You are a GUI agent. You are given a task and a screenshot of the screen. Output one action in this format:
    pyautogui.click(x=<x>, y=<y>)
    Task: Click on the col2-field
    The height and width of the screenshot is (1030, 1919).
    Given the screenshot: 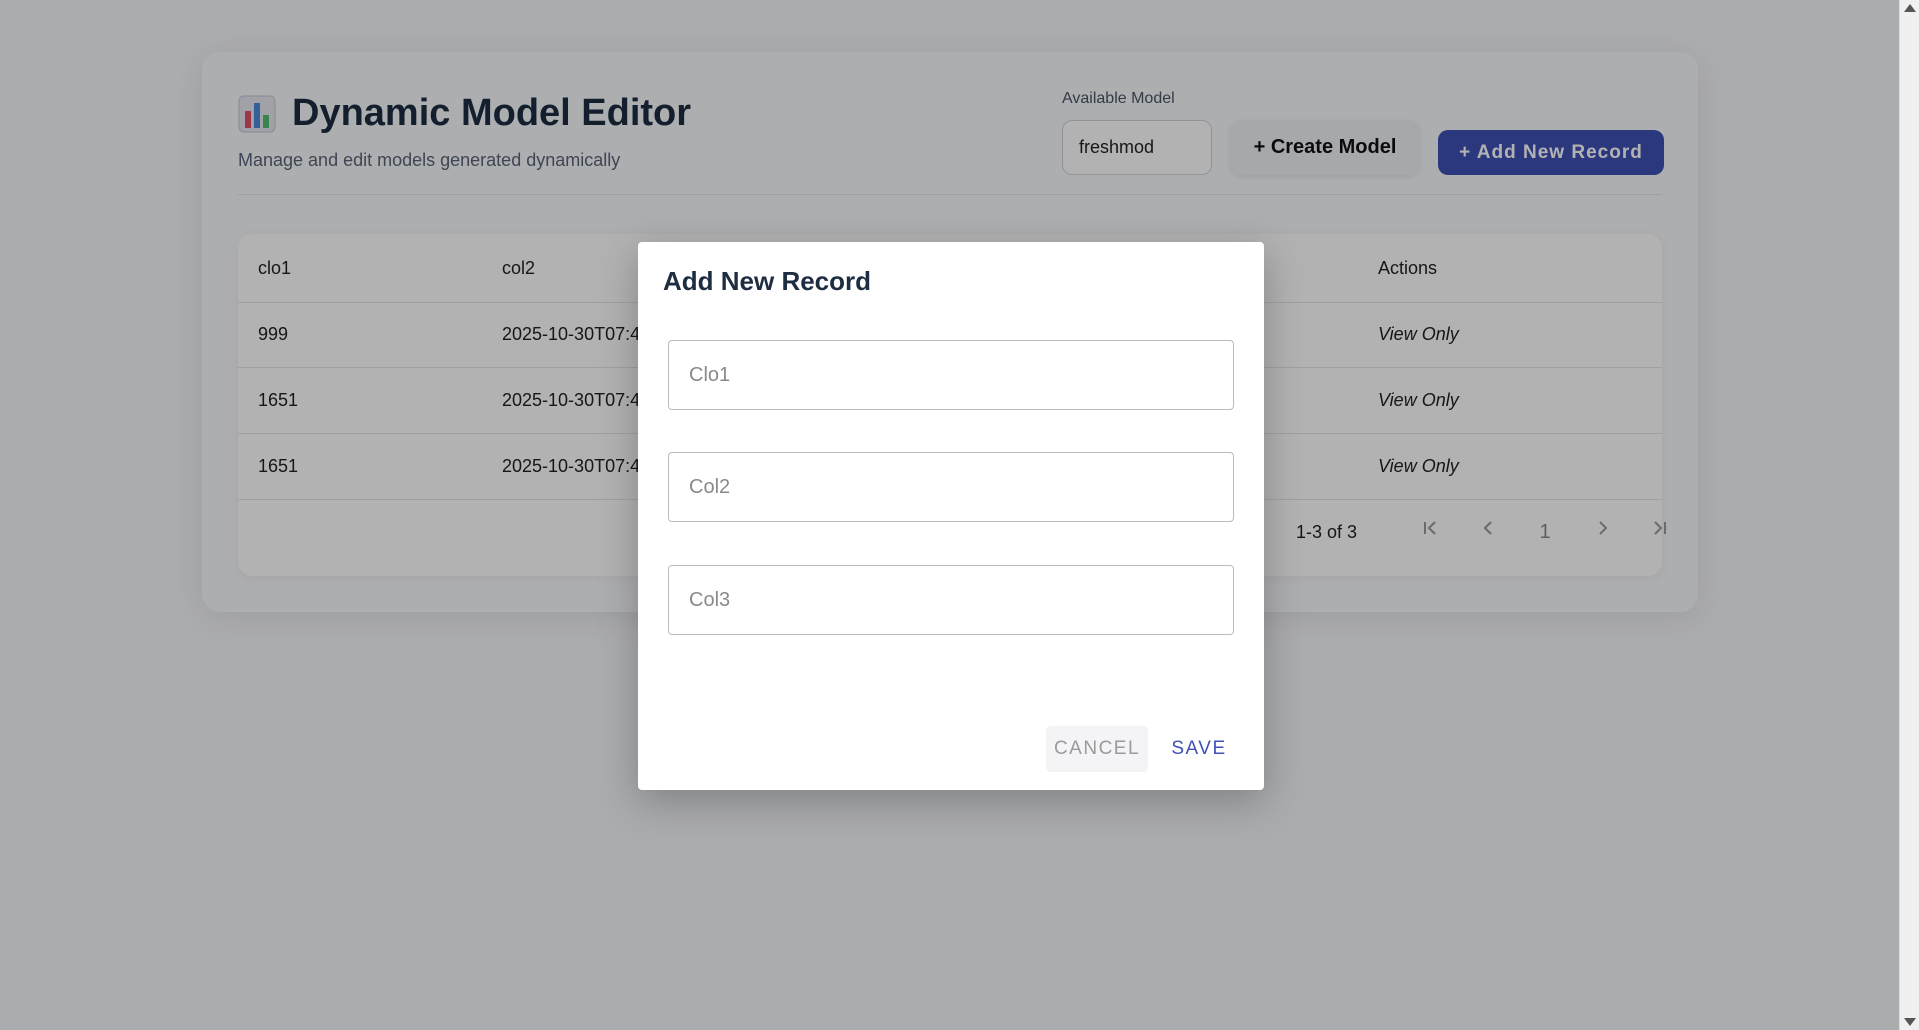 What is the action you would take?
    pyautogui.click(x=951, y=487)
    